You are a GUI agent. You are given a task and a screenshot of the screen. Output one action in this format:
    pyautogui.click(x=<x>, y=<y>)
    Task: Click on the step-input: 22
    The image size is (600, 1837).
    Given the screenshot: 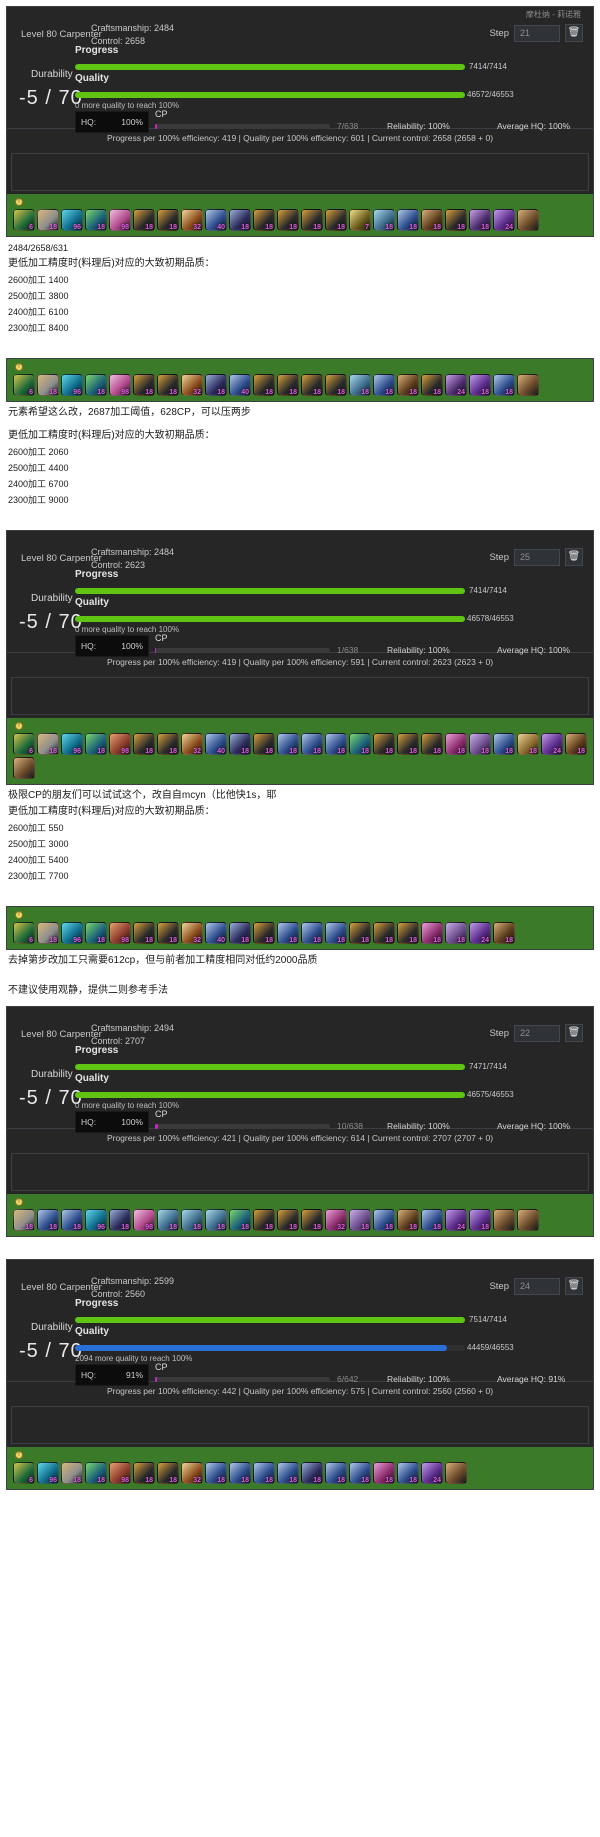 What is the action you would take?
    pyautogui.click(x=537, y=1033)
    